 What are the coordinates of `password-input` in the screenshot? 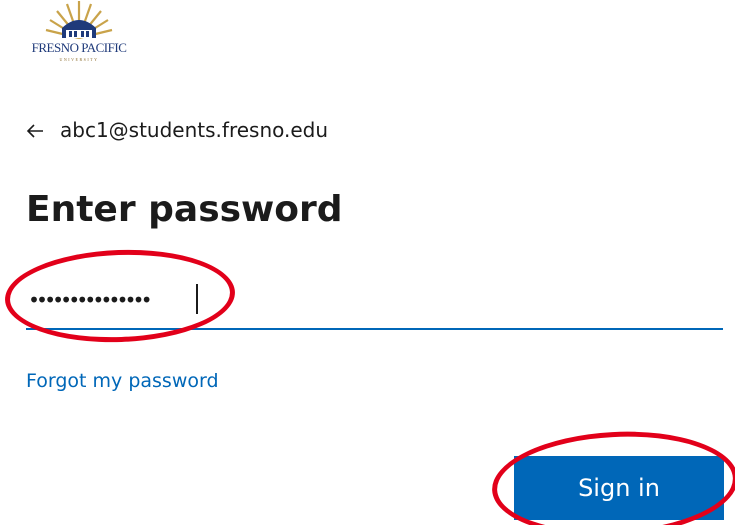 It's located at (374, 300).